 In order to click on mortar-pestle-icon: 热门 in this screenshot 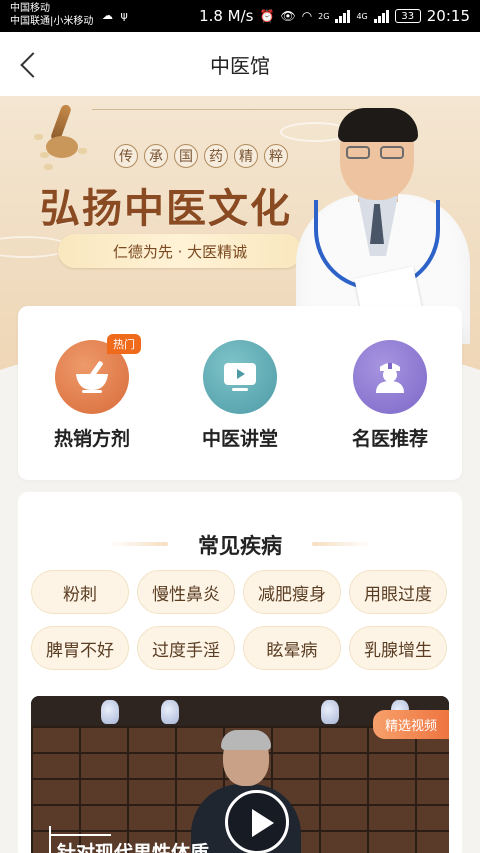, I will do `click(98, 374)`.